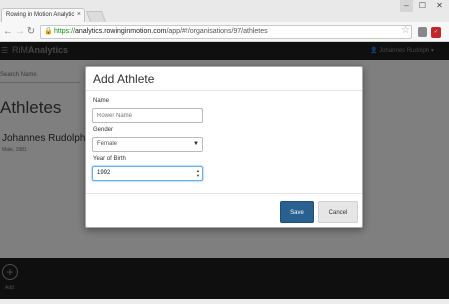 This screenshot has height=304, width=449. What do you see at coordinates (147, 115) in the screenshot?
I see `name-input` at bounding box center [147, 115].